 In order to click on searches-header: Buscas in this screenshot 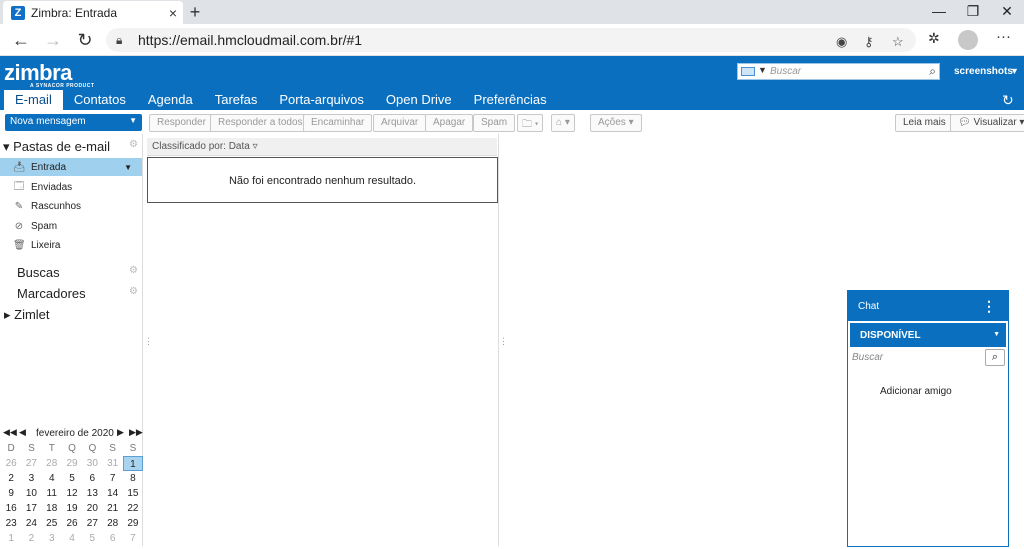, I will do `click(38, 272)`.